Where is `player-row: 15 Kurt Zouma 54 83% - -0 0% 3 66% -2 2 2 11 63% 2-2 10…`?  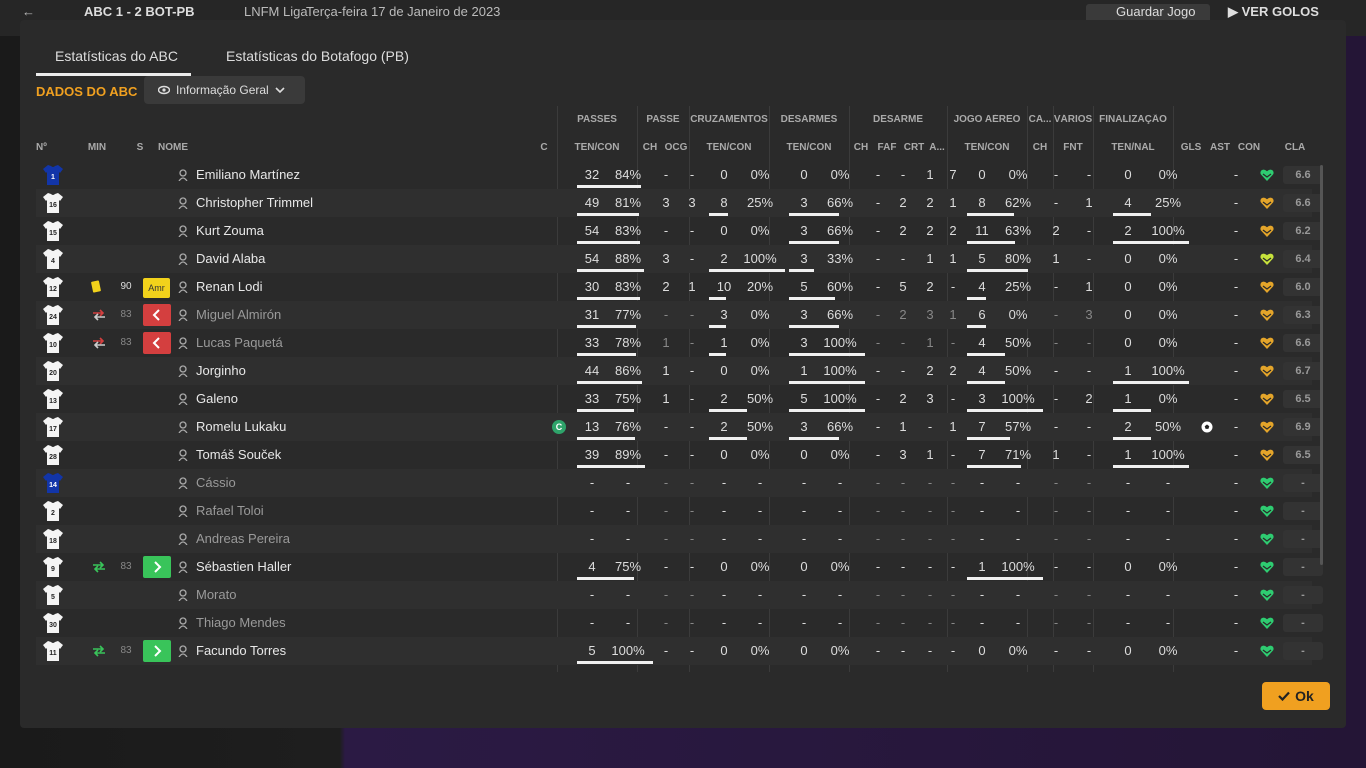
player-row: 15 Kurt Zouma 54 83% - -0 0% 3 66% -2 2 2 11 63% 2-2 10… is located at coordinates (679, 231).